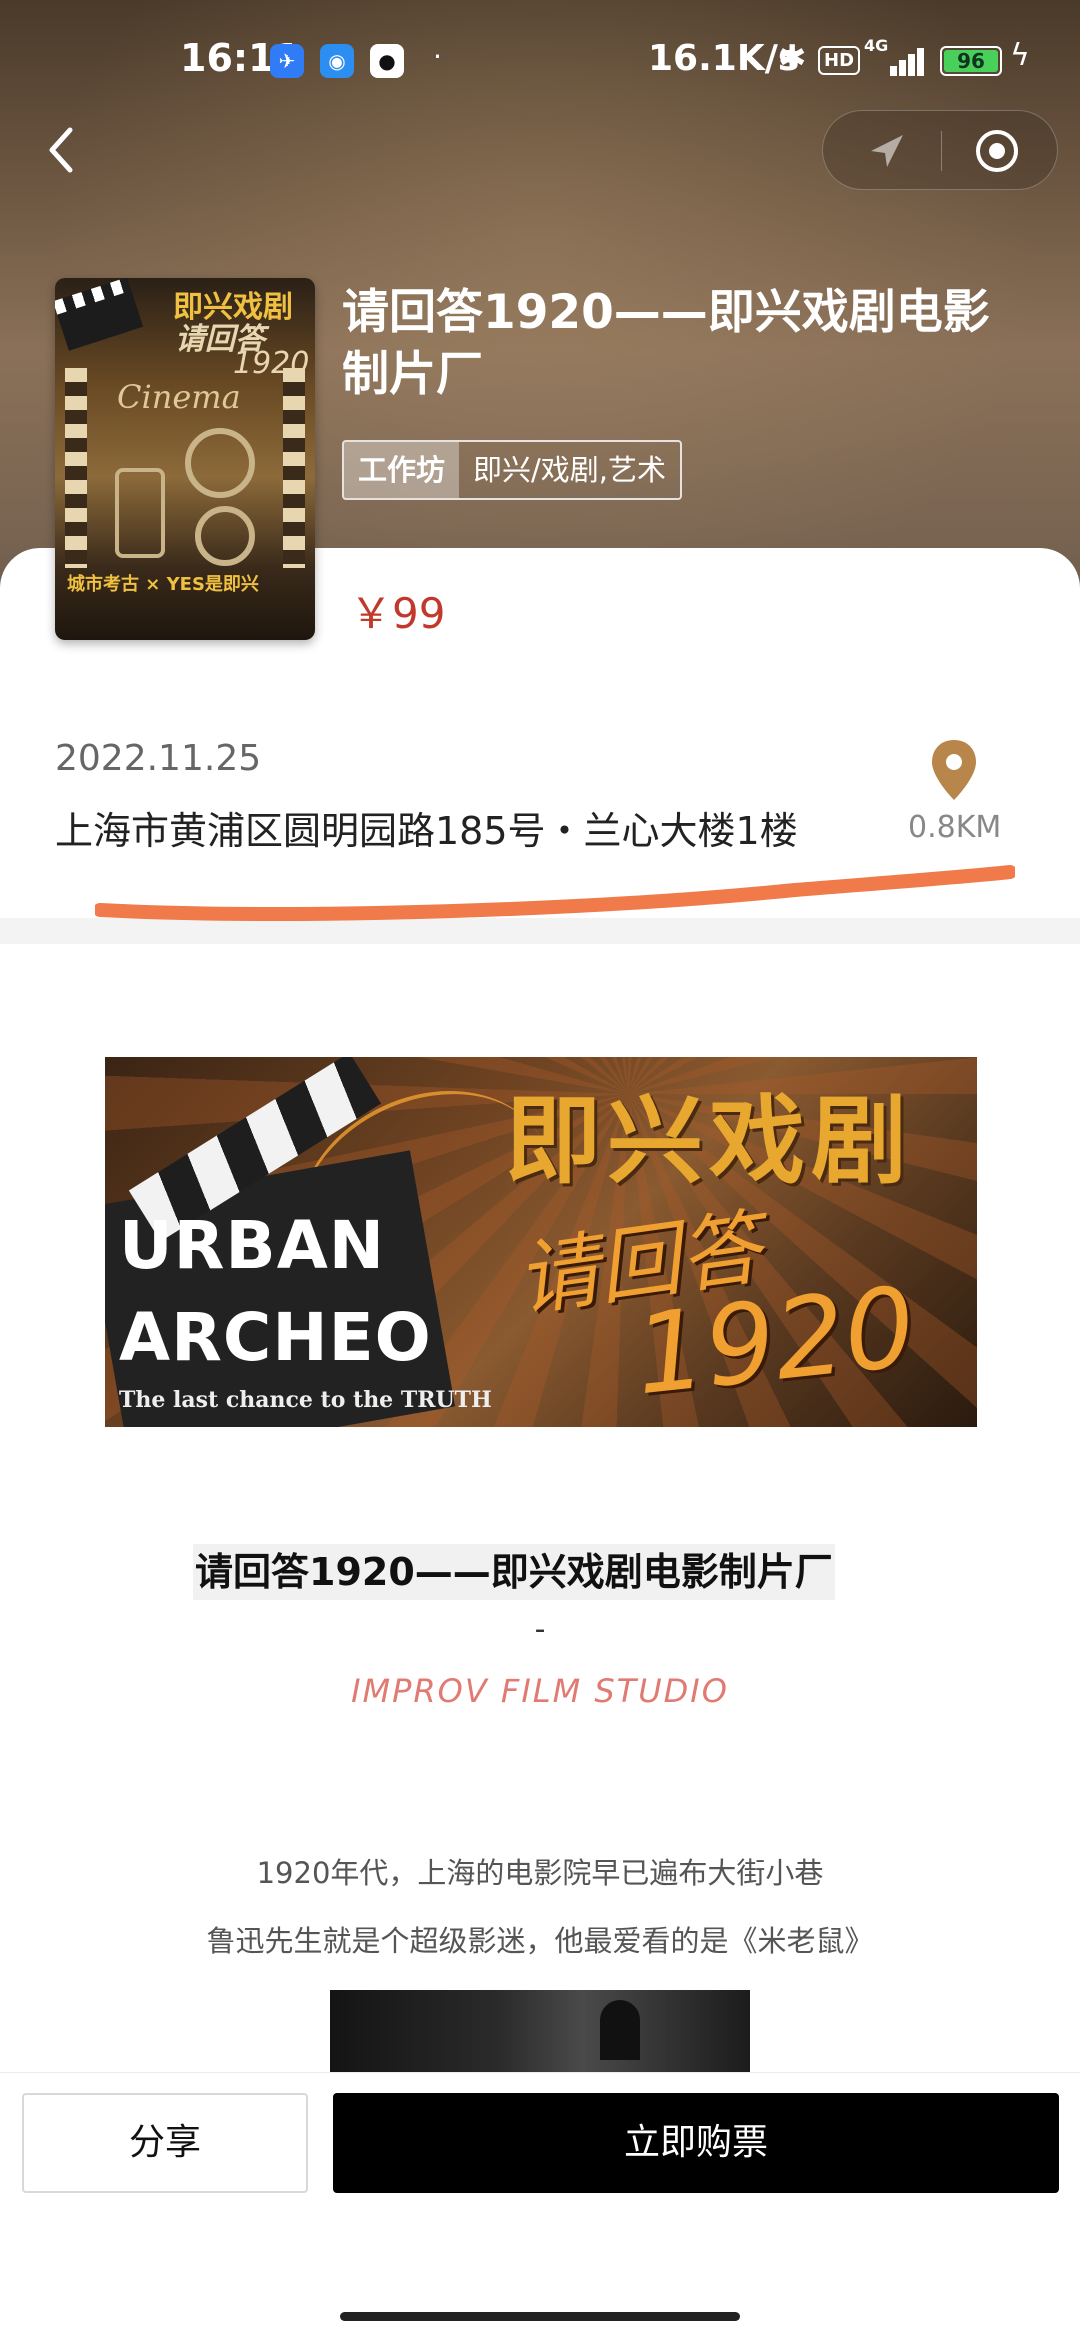 The width and height of the screenshot is (1080, 2340). I want to click on battery-icon: 96, so click(971, 61).